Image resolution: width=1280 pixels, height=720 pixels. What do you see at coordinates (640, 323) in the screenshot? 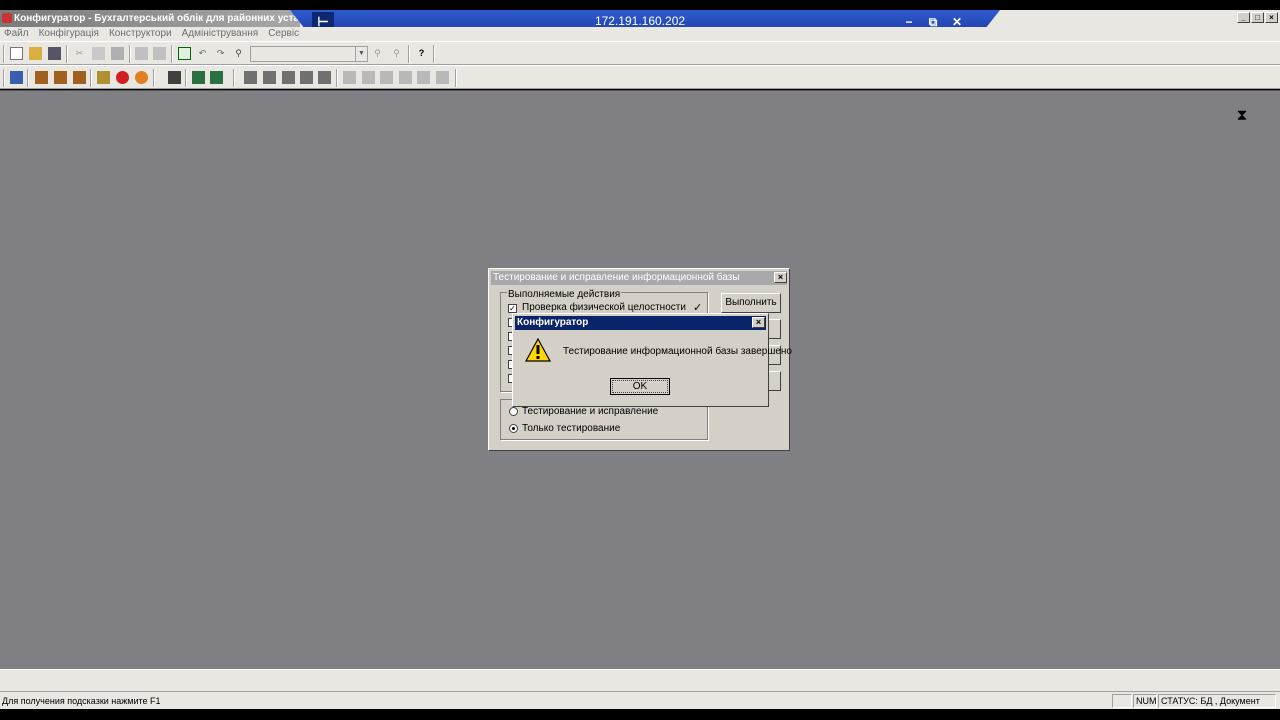
I see `message-title: Конфигуратор` at bounding box center [640, 323].